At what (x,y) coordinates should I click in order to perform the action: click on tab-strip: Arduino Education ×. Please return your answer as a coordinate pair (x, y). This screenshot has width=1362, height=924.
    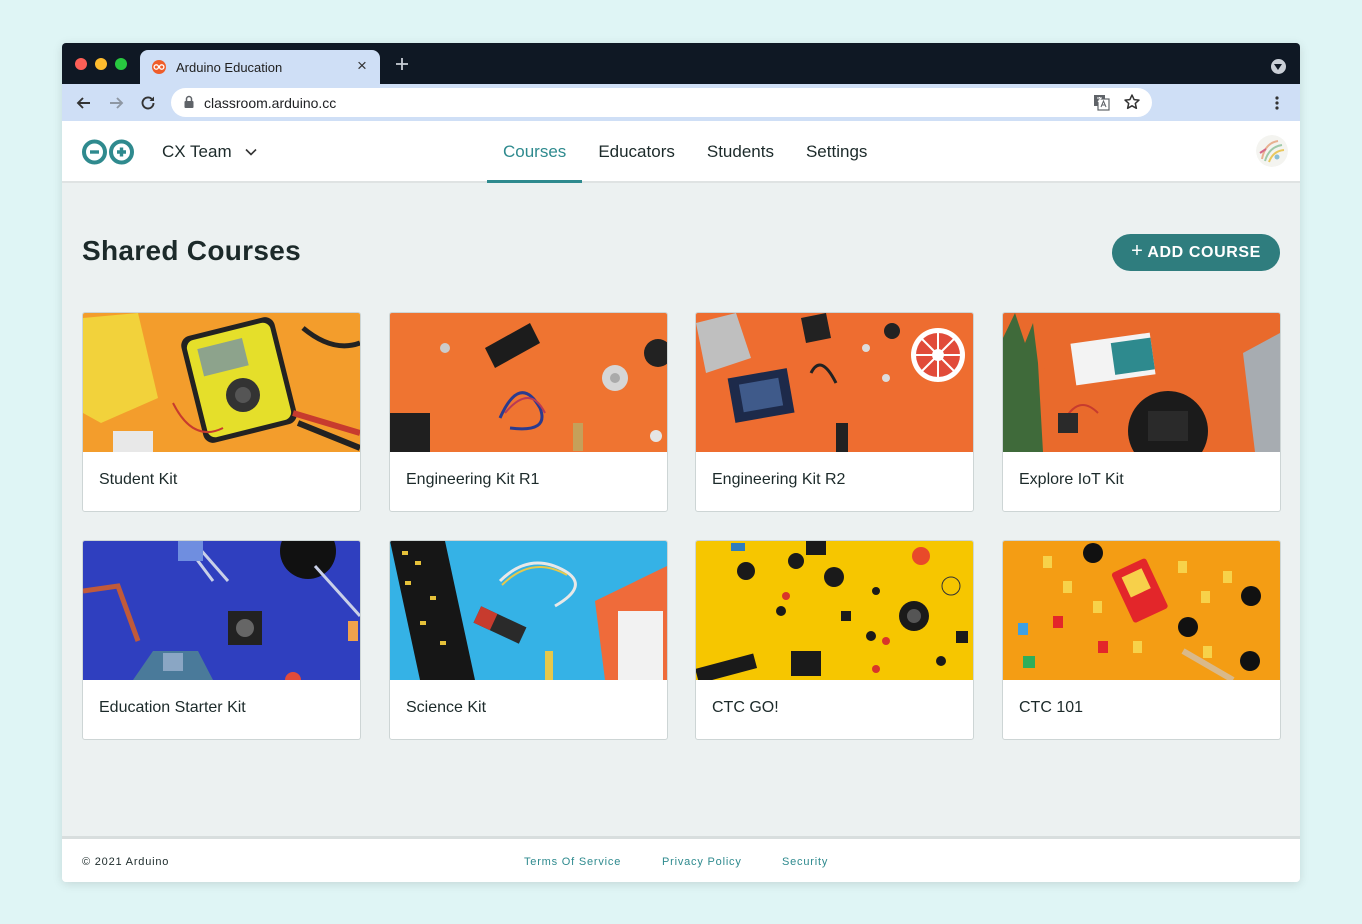
    Looking at the image, I should click on (681, 63).